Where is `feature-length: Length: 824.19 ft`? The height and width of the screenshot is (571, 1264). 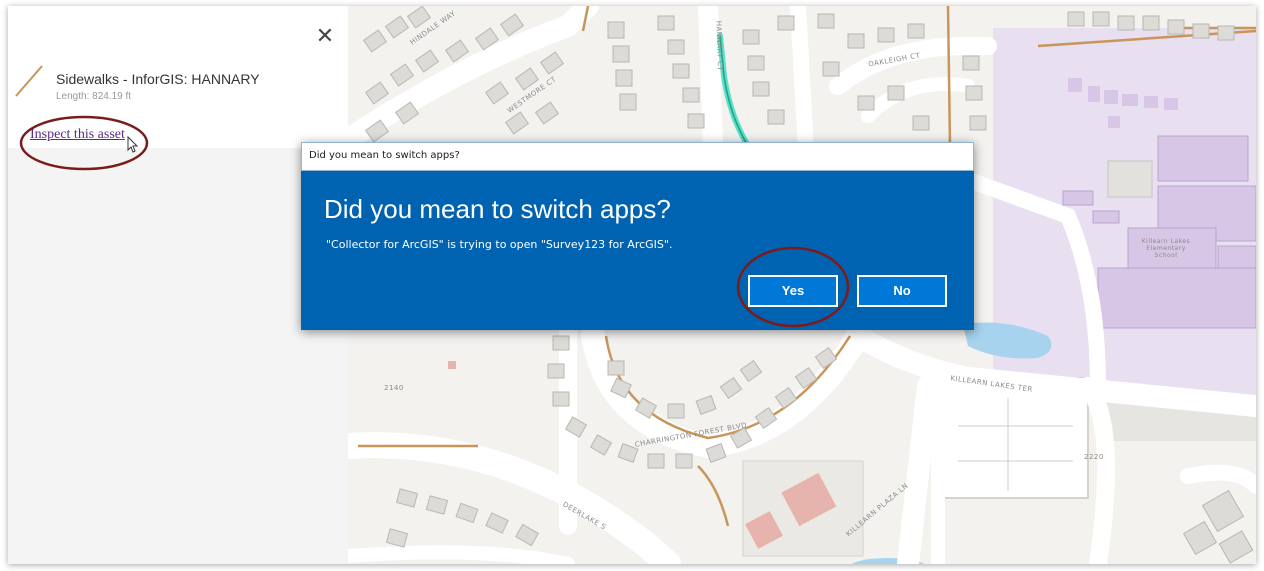
feature-length: Length: 824.19 ft is located at coordinates (94, 96).